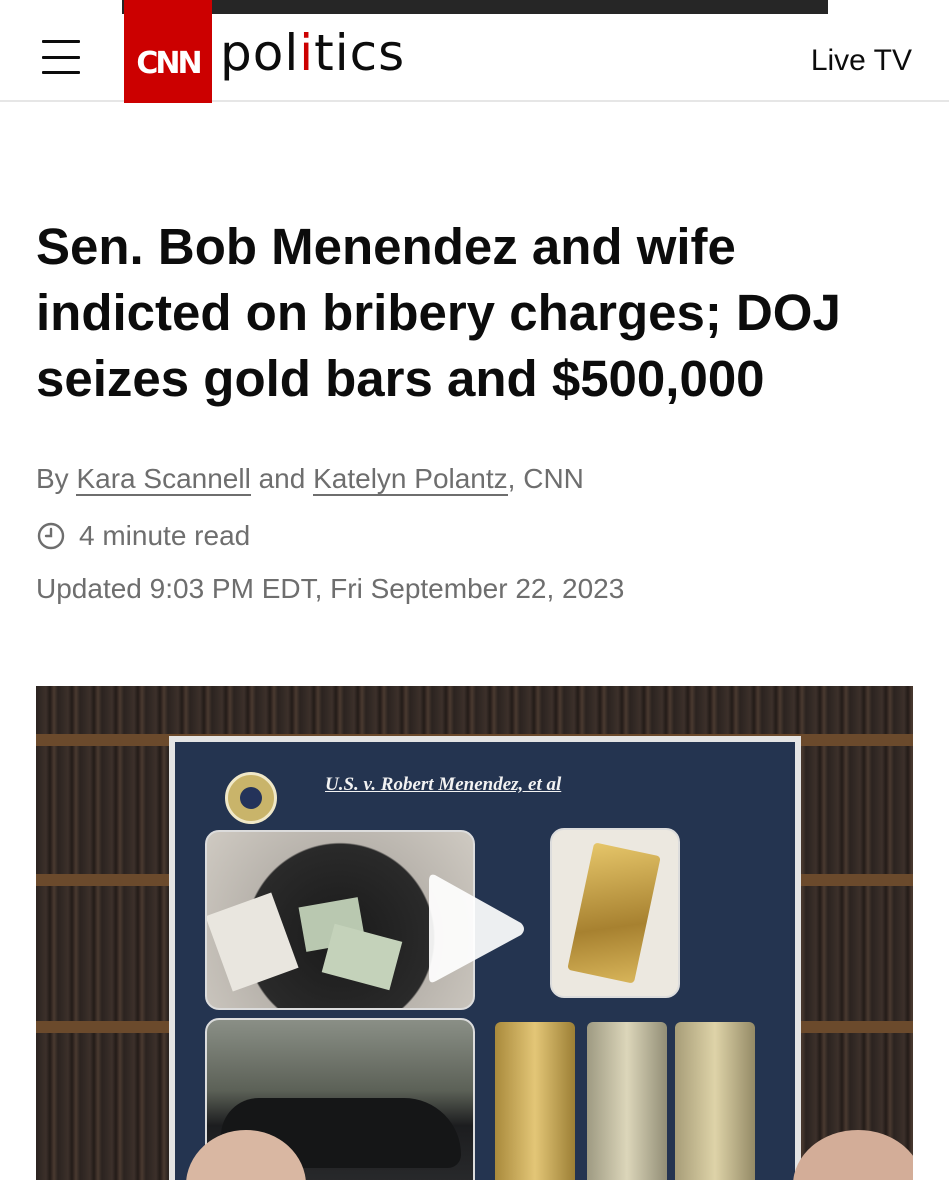  What do you see at coordinates (861, 61) in the screenshot?
I see `live-tv-link: Live TV` at bounding box center [861, 61].